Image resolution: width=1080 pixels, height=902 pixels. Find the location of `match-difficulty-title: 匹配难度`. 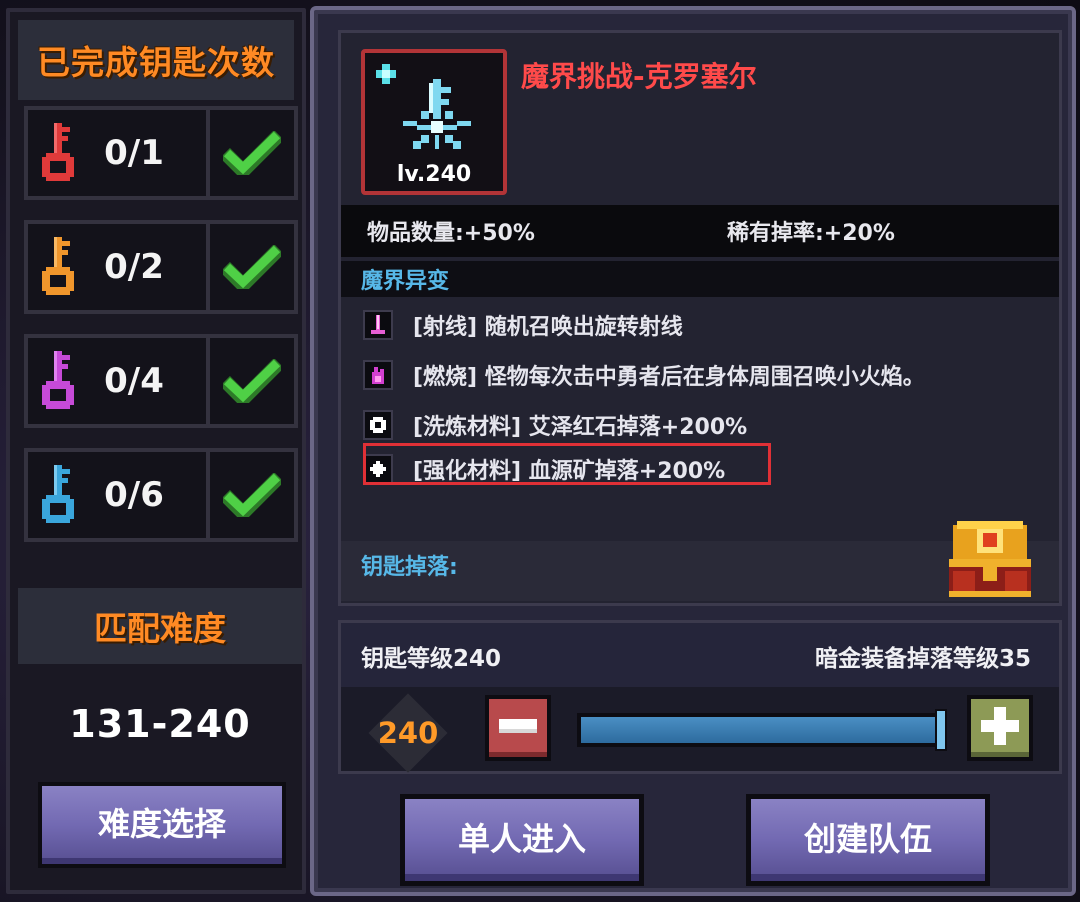

match-difficulty-title: 匹配难度 is located at coordinates (160, 626).